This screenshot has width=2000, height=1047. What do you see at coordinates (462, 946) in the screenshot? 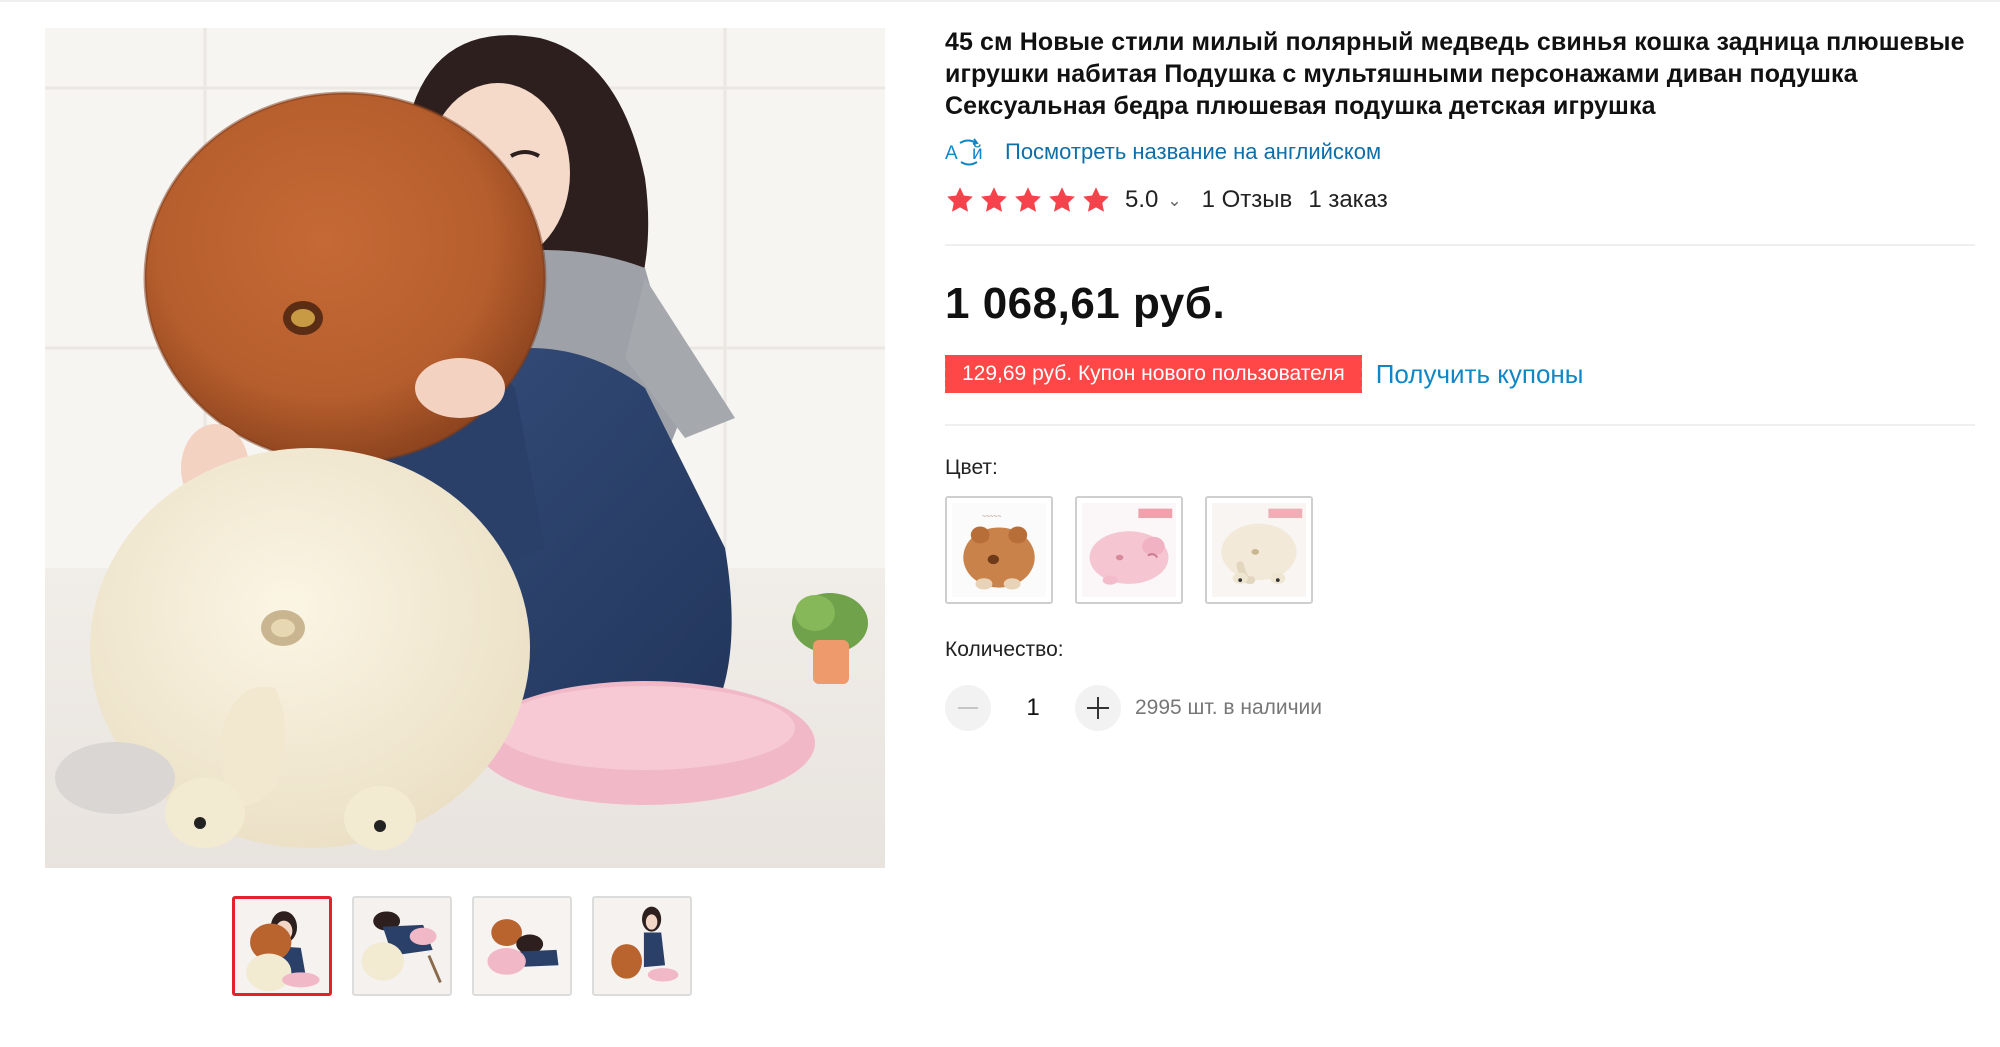
I see `thumbnail-strip` at bounding box center [462, 946].